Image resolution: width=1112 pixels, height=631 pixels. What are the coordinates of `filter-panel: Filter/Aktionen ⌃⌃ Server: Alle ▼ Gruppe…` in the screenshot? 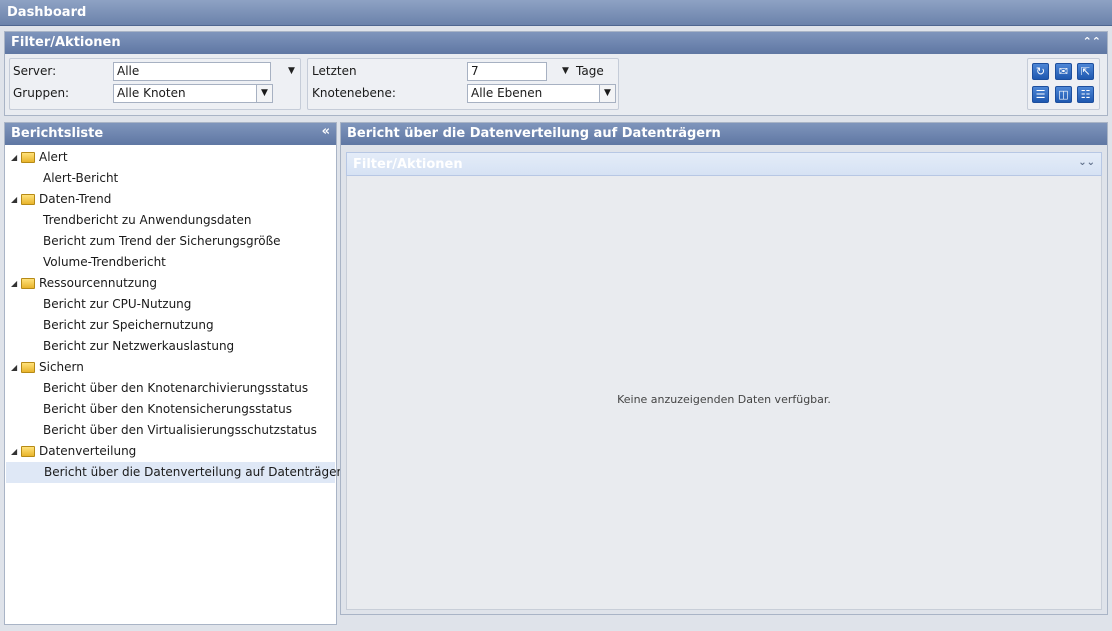 It's located at (556, 73).